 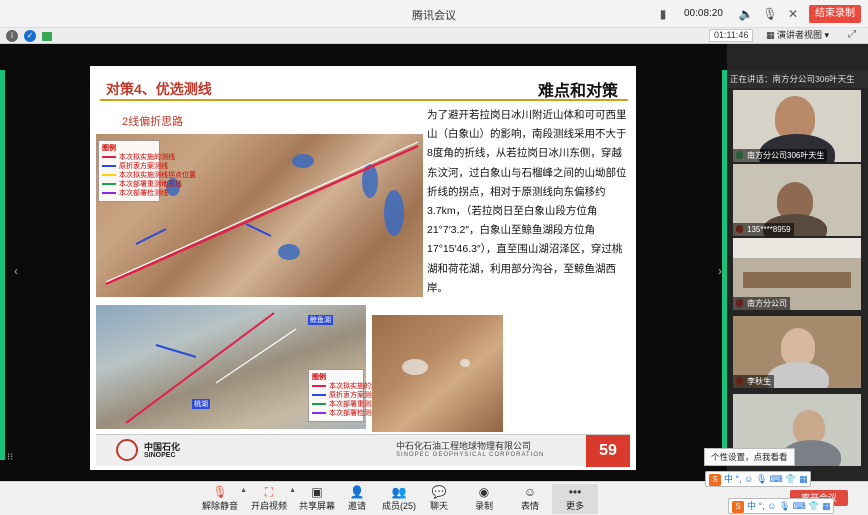 I want to click on status-bar: i ✓ 01:11:46 ▦ 演讲者视图 ▾ ⤢, so click(x=434, y=36).